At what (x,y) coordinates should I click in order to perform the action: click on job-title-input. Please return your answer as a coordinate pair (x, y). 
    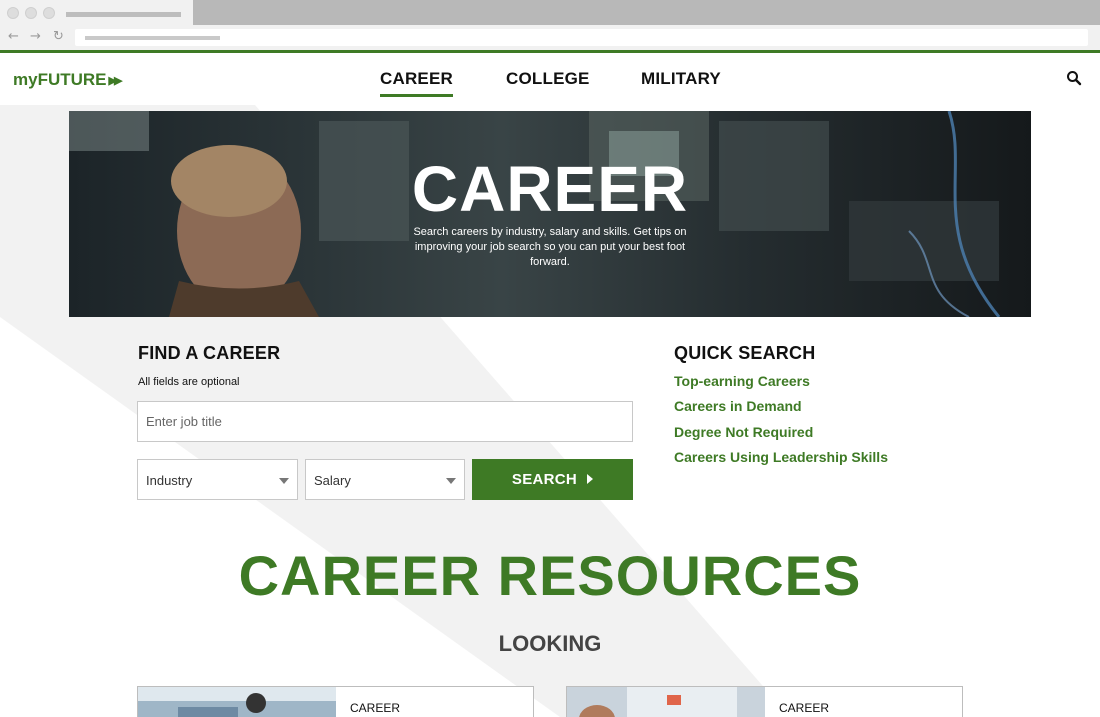
    Looking at the image, I should click on (385, 421).